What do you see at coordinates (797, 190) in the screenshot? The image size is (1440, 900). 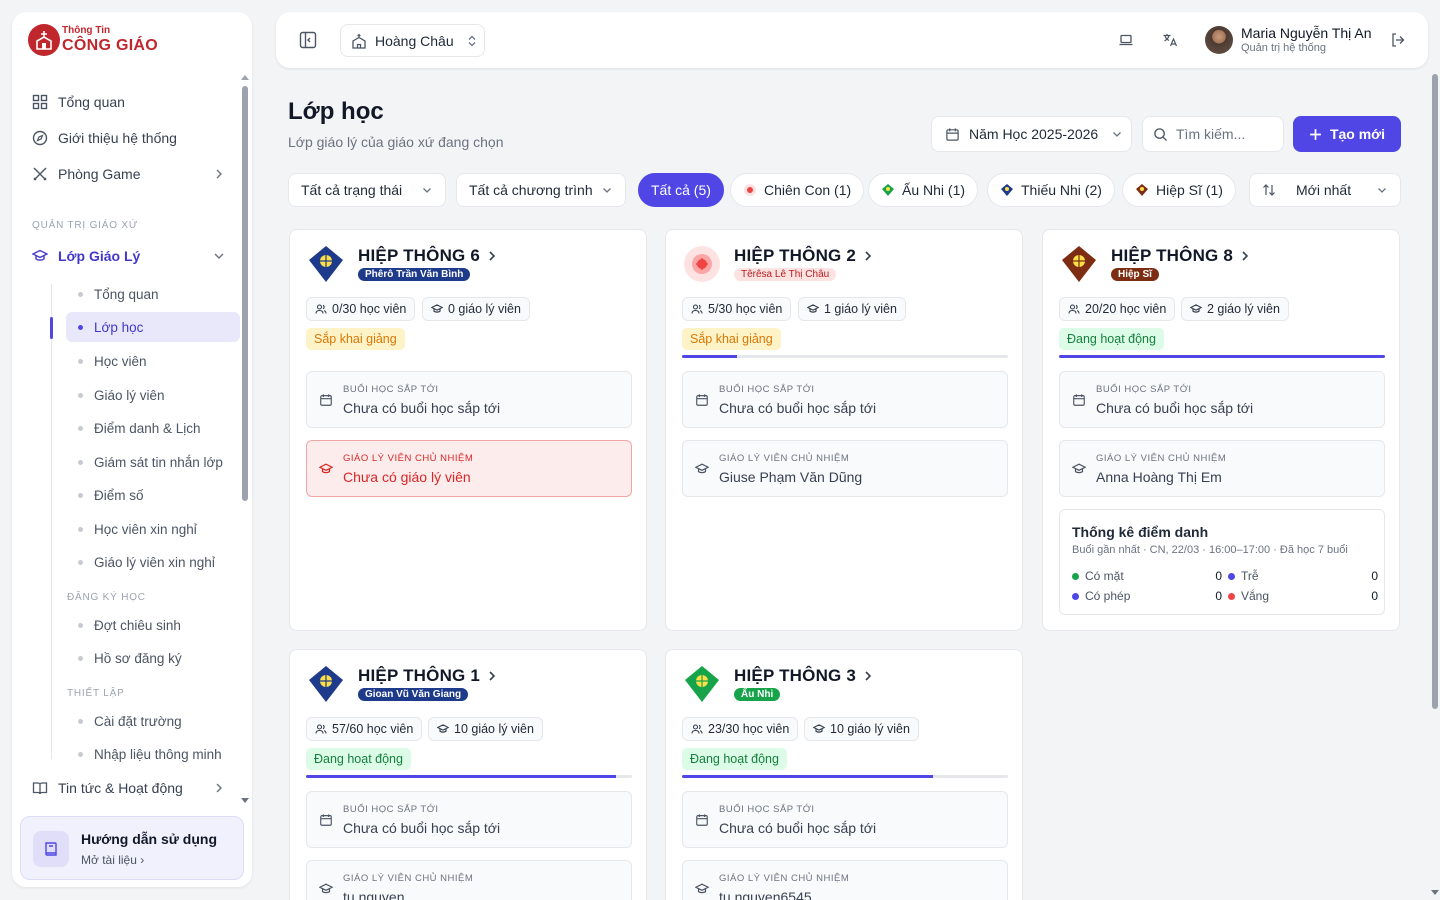 I see `filter-pill-chien-con: Chiên Con (1)` at bounding box center [797, 190].